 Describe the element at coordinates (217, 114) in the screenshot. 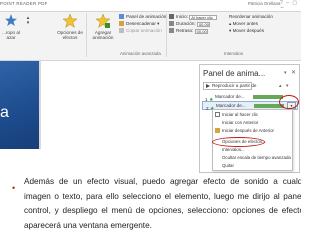

I see `mouse-icon` at that location.